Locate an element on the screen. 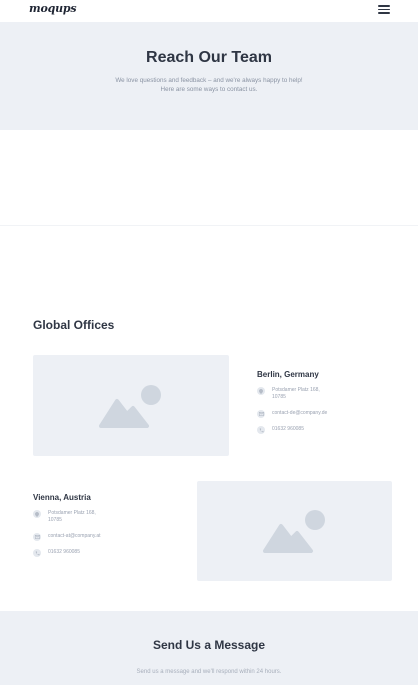 The height and width of the screenshot is (685, 418). office-email: contact-de@company.de is located at coordinates (327, 414).